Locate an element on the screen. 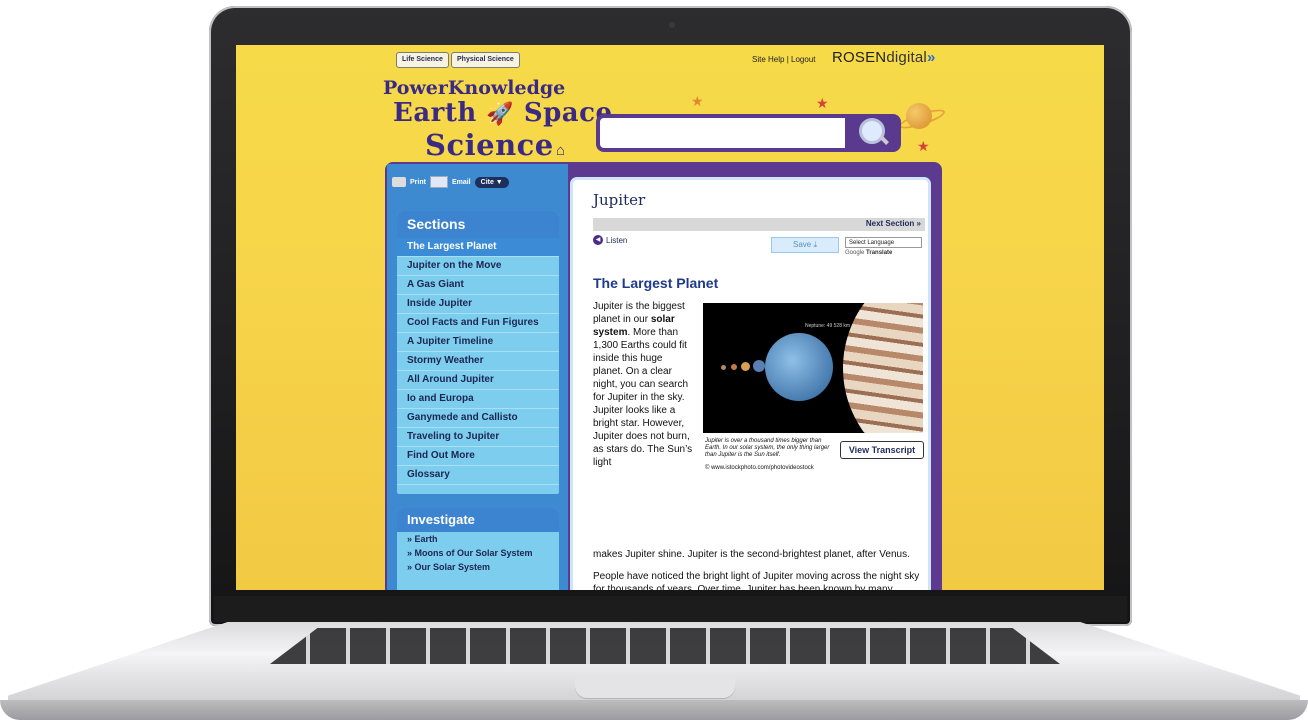 The image size is (1308, 720). print-link: Print is located at coordinates (418, 182).